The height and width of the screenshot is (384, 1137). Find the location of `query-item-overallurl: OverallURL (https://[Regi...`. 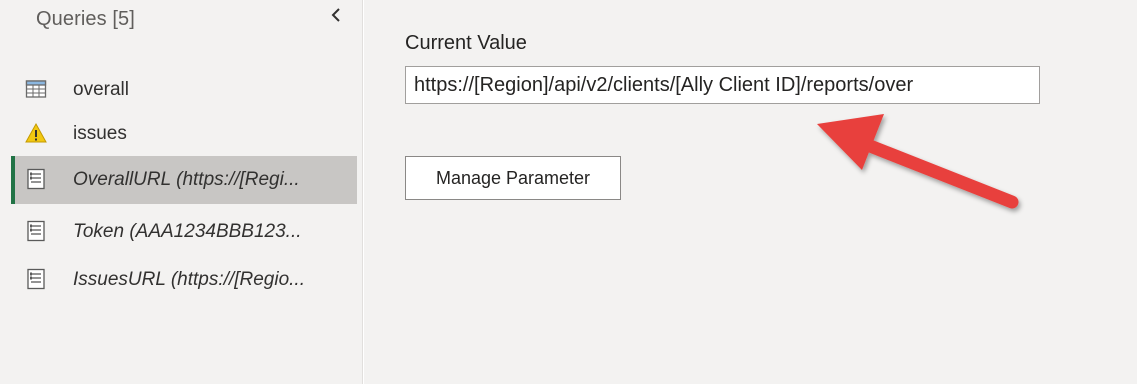

query-item-overallurl: OverallURL (https://[Regi... is located at coordinates (184, 180).